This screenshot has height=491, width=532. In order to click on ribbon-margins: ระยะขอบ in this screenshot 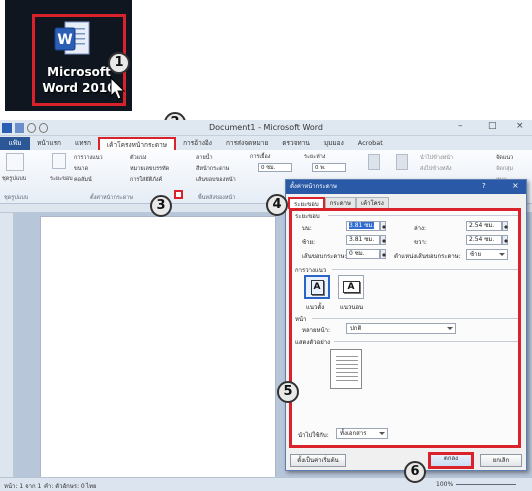, I will do `click(61, 179)`.